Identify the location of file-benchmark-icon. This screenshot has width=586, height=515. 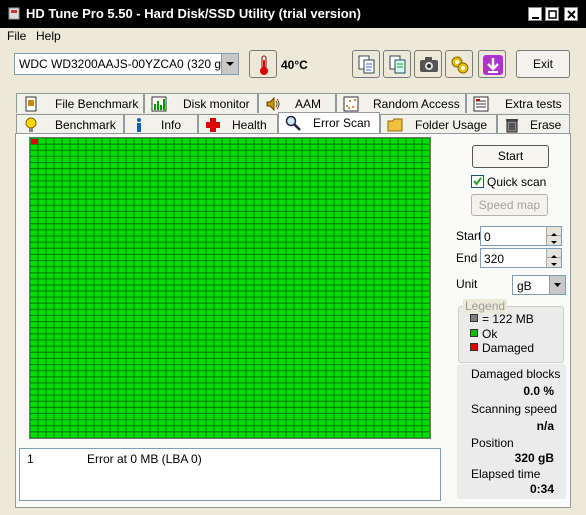
(31, 104).